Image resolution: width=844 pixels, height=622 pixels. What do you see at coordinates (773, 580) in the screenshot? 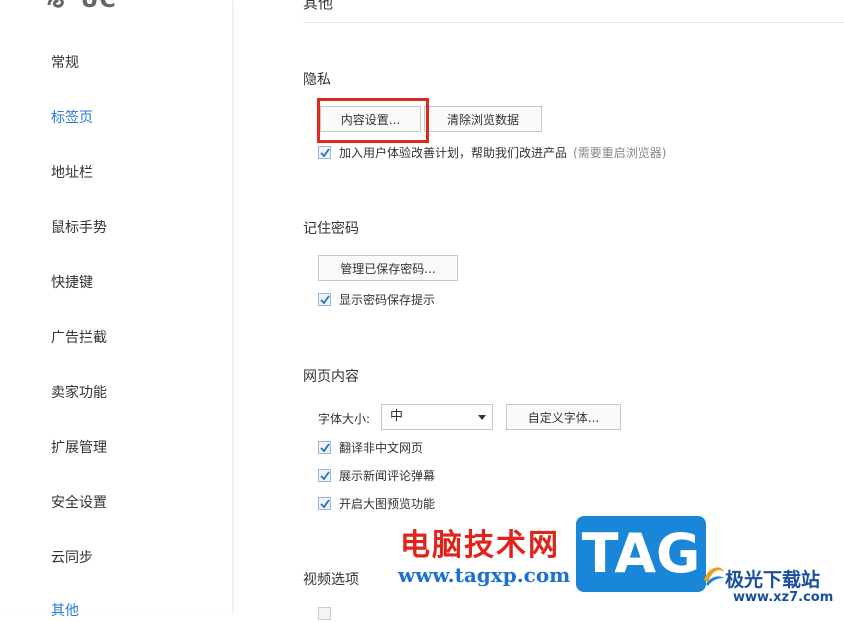
I see `watermark-site-name: 极光下载站` at bounding box center [773, 580].